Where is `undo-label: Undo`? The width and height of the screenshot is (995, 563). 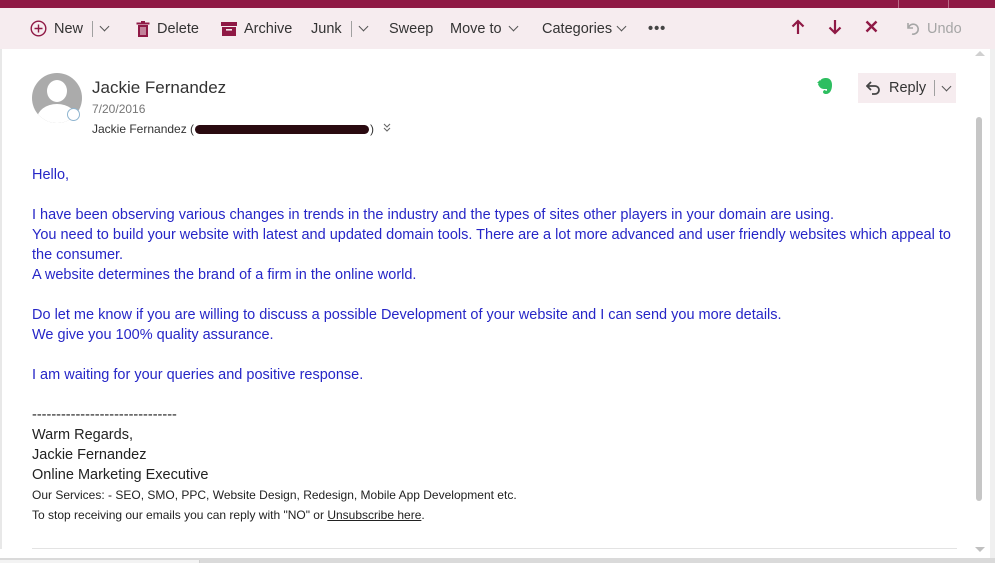 undo-label: Undo is located at coordinates (944, 28).